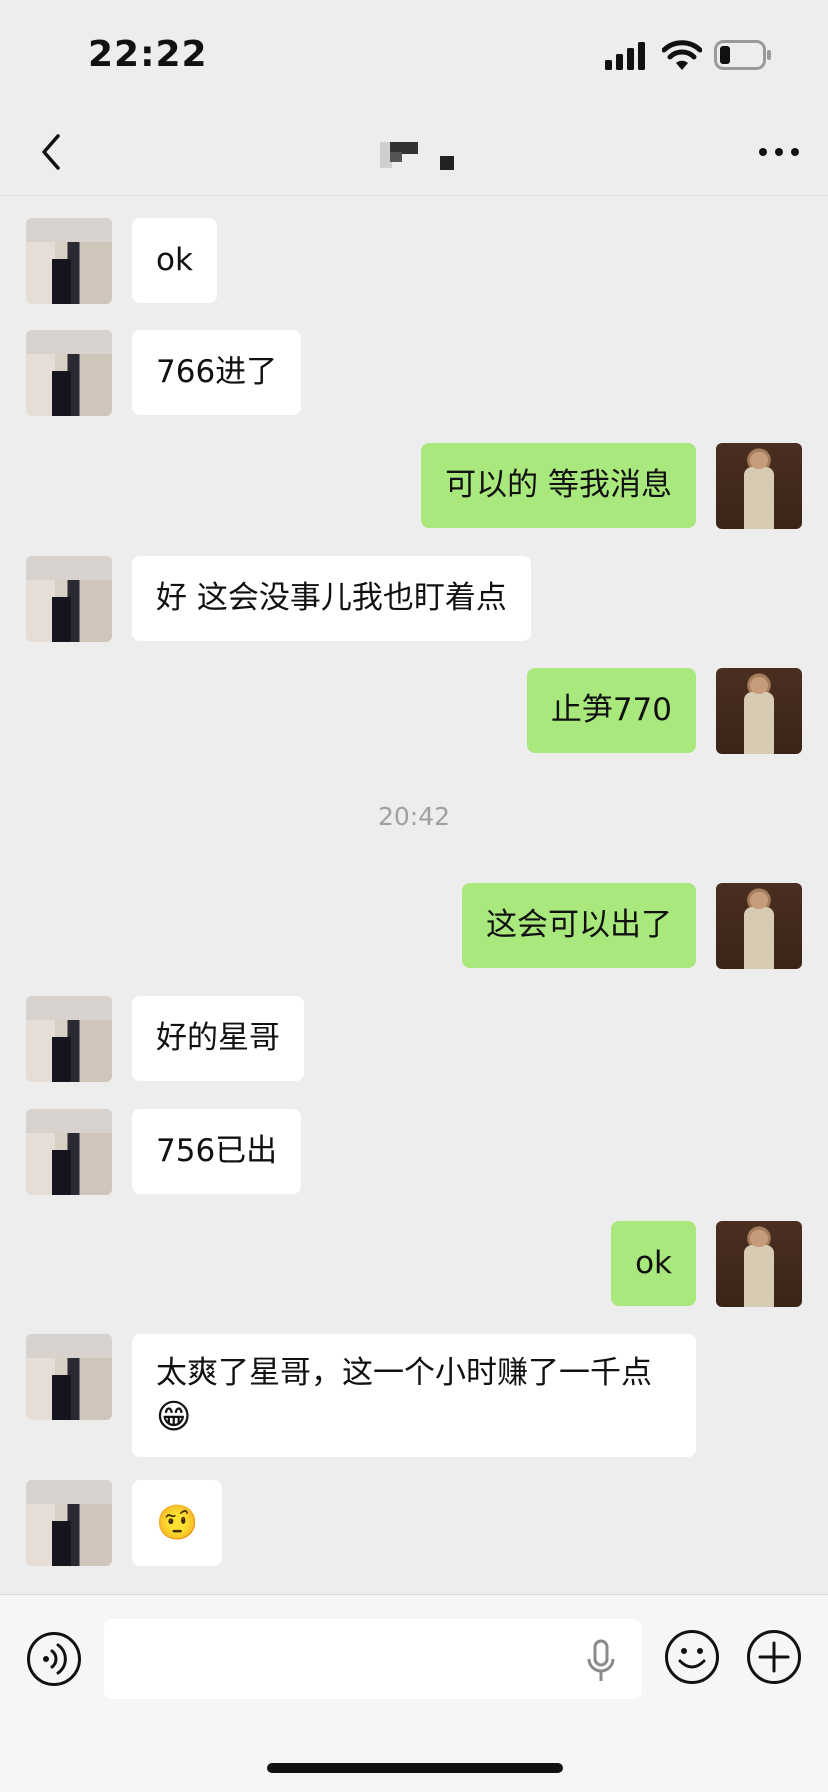  Describe the element at coordinates (373, 1659) in the screenshot. I see `message-input` at that location.